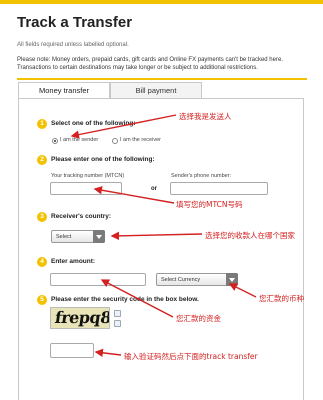 This screenshot has width=323, height=400. Describe the element at coordinates (42, 262) in the screenshot. I see `step-4-badge: 4` at that location.